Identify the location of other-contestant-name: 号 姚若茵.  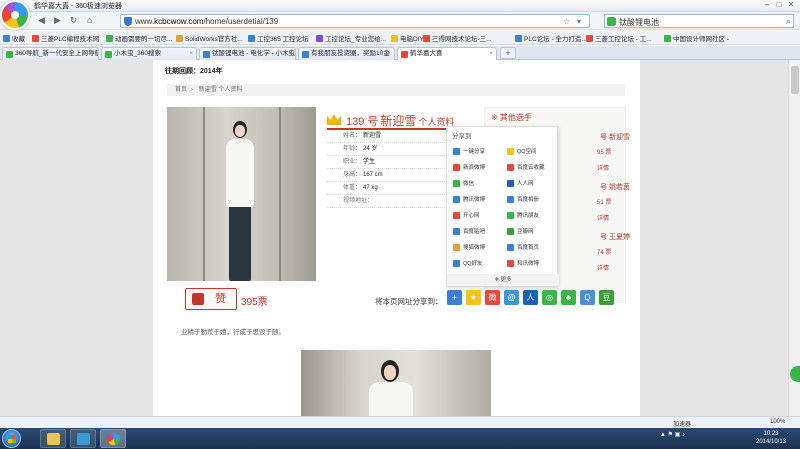
(615, 187).